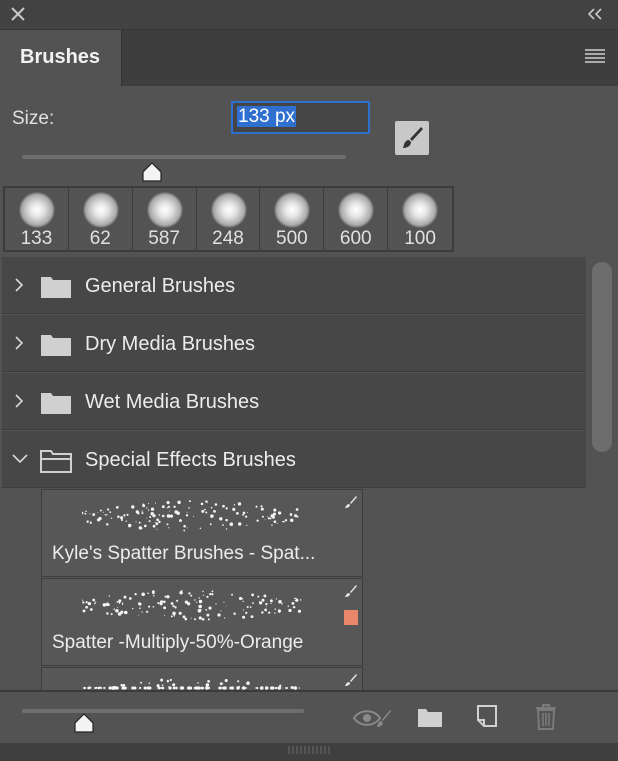 Image resolution: width=618 pixels, height=761 pixels. What do you see at coordinates (595, 57) in the screenshot?
I see `hamburger-menu-icon` at bounding box center [595, 57].